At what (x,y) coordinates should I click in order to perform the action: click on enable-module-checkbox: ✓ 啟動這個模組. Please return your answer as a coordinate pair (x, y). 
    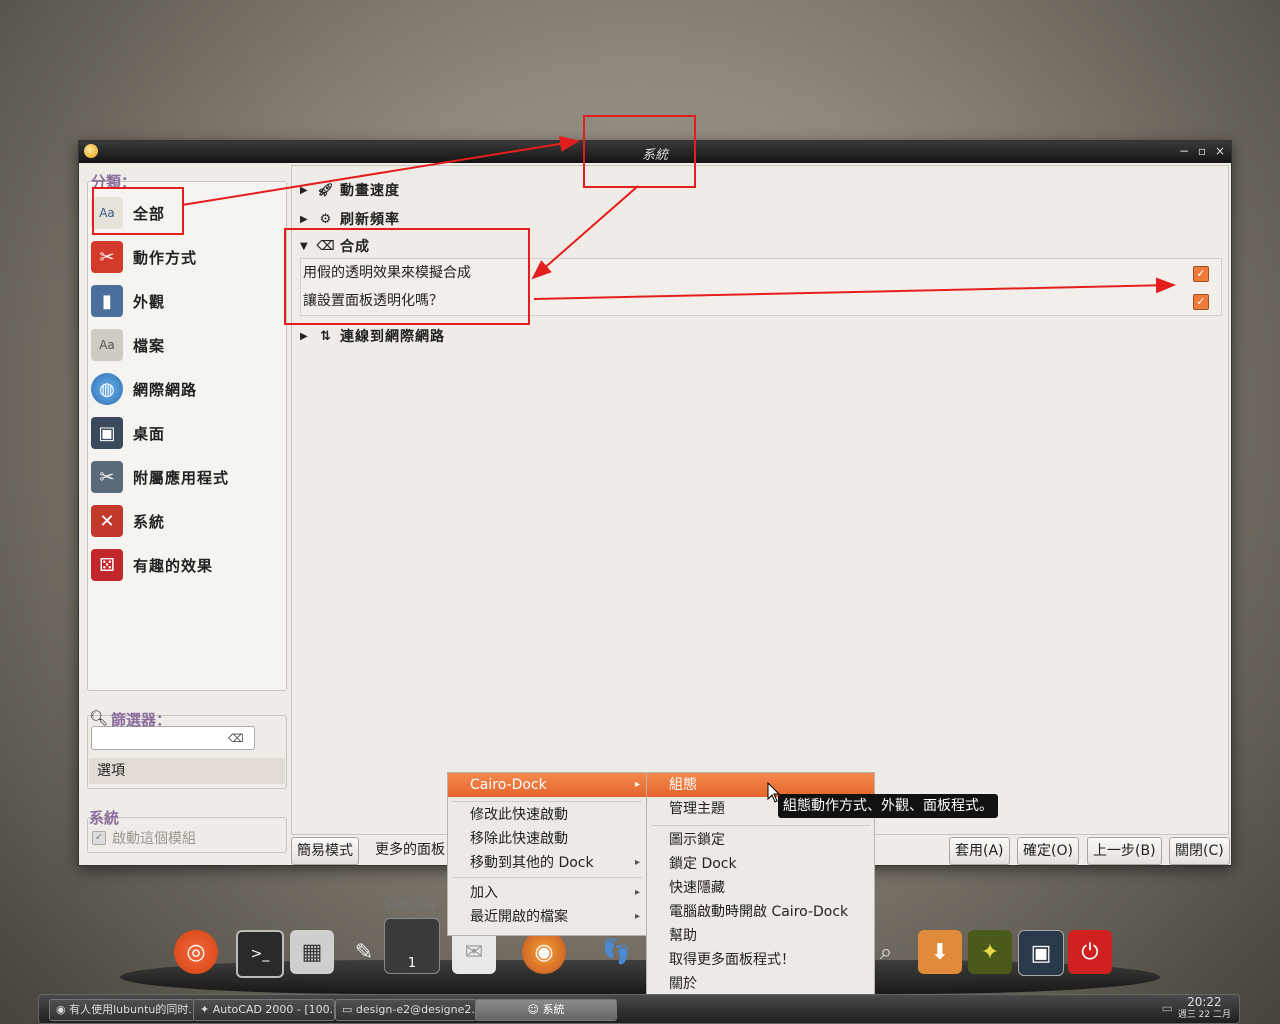
    Looking at the image, I should click on (144, 838).